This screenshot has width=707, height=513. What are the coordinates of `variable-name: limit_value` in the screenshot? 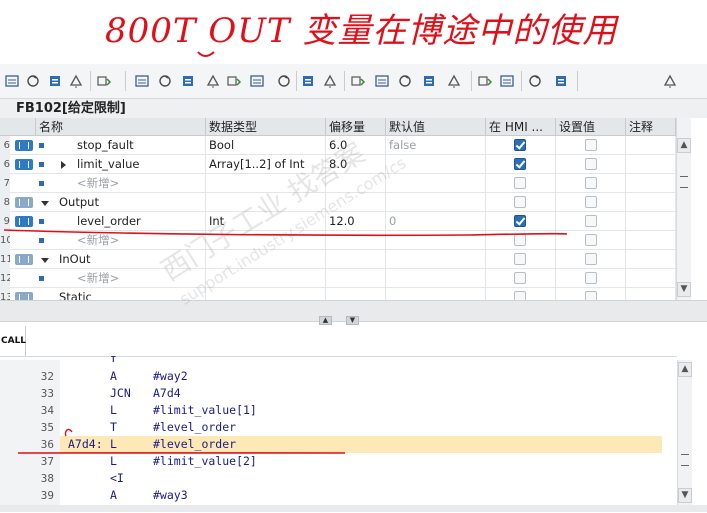 It's located at (140, 164).